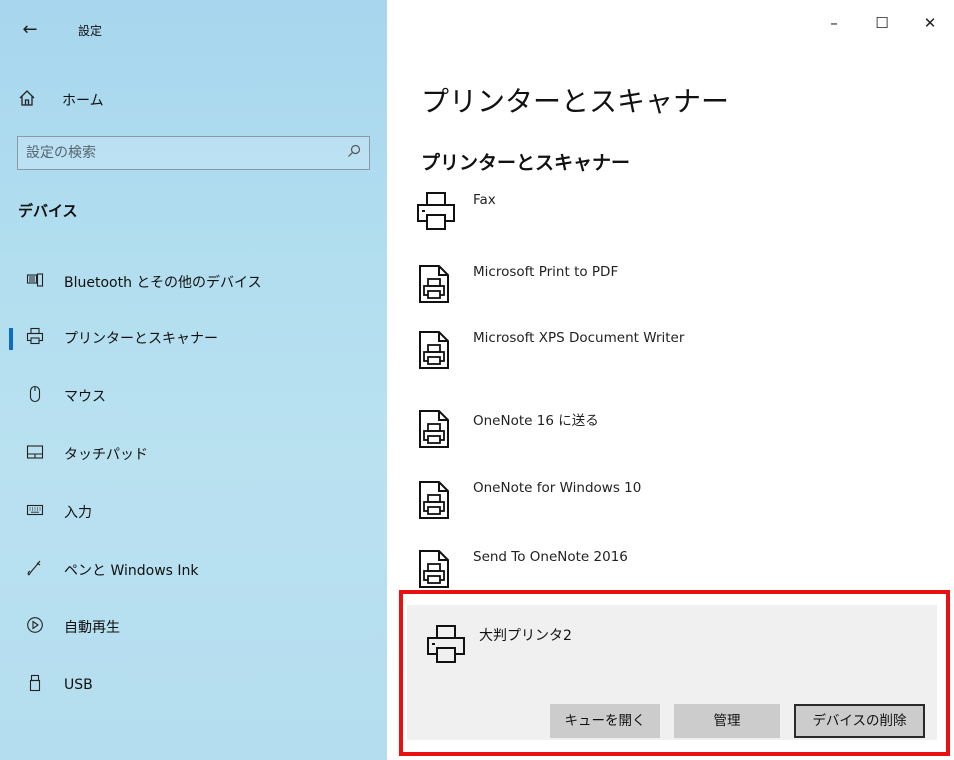  What do you see at coordinates (546, 272) in the screenshot?
I see `device-name: Microsoft Print to PDF` at bounding box center [546, 272].